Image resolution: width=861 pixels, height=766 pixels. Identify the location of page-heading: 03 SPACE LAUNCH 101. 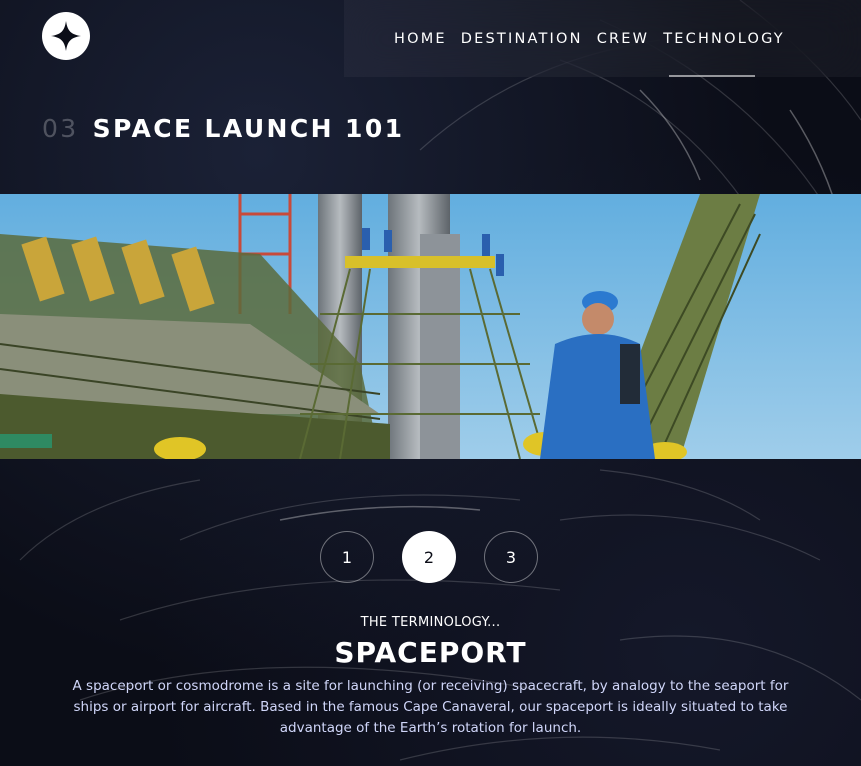
(223, 128).